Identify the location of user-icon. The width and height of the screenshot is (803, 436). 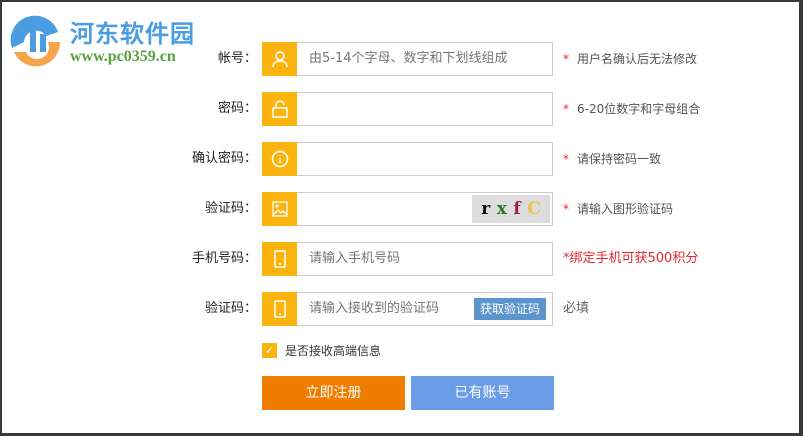
(279, 59).